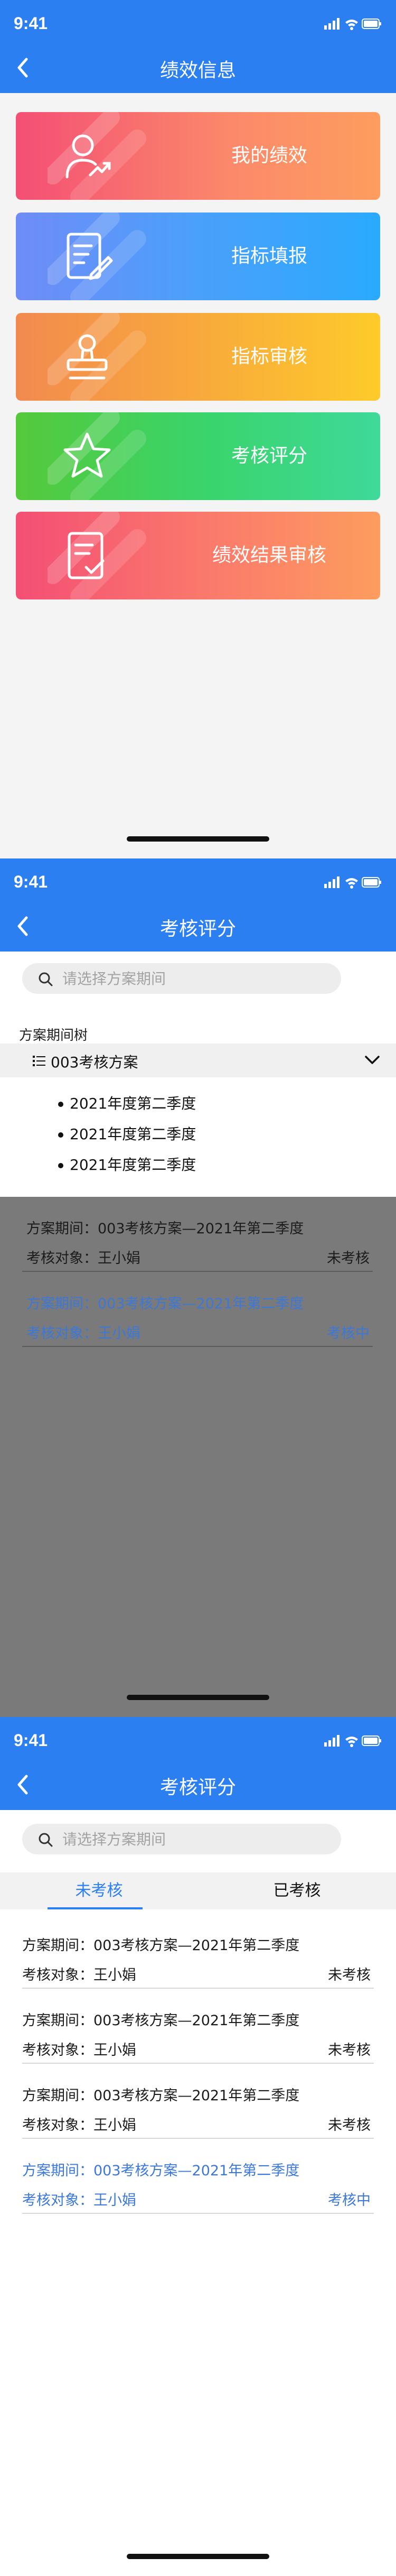  What do you see at coordinates (269, 256) in the screenshot?
I see `card-label: 指标填报` at bounding box center [269, 256].